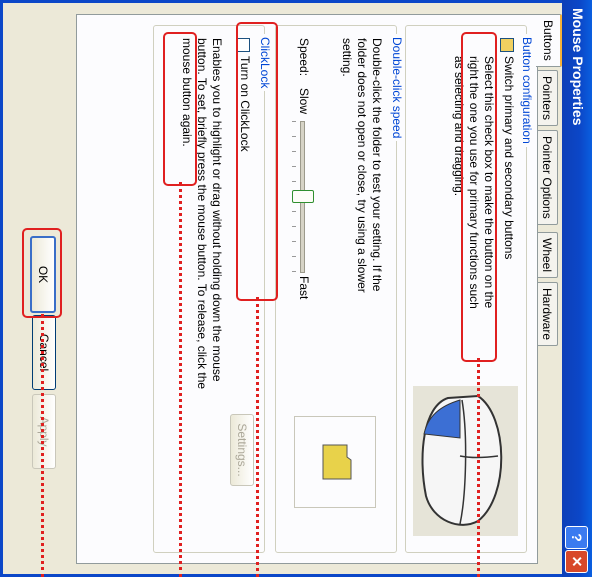 This screenshot has height=577, width=592. Describe the element at coordinates (547, 255) in the screenshot. I see `tab-wheel: Wheel` at that location.